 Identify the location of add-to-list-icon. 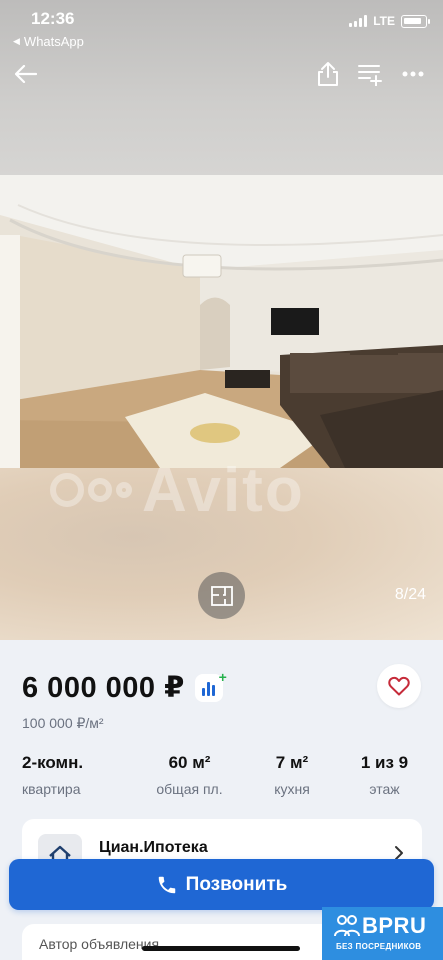
(370, 75).